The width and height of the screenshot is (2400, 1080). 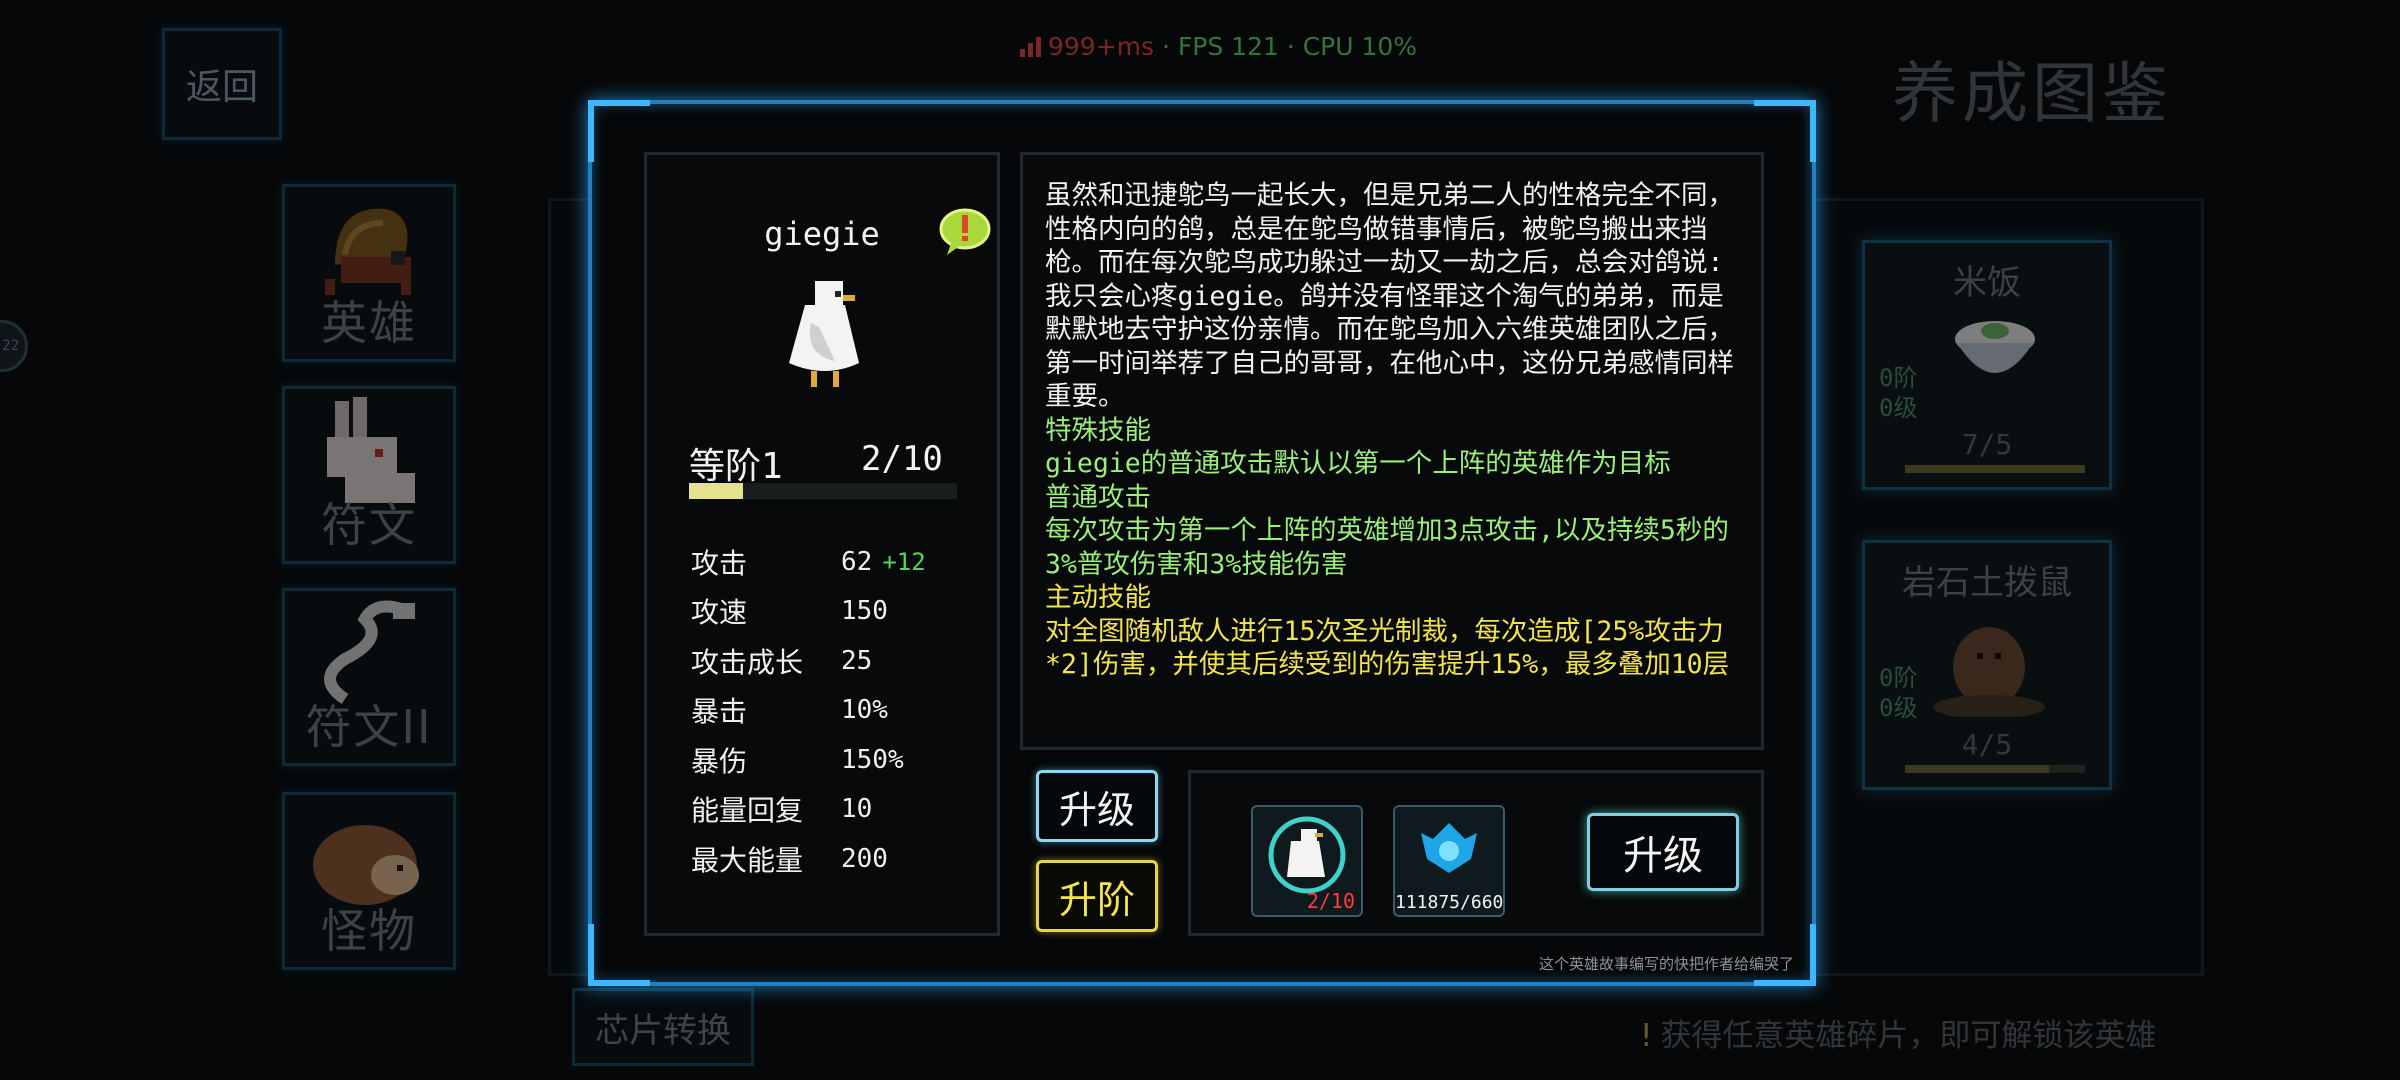 What do you see at coordinates (864, 611) in the screenshot?
I see `stat-value: 150` at bounding box center [864, 611].